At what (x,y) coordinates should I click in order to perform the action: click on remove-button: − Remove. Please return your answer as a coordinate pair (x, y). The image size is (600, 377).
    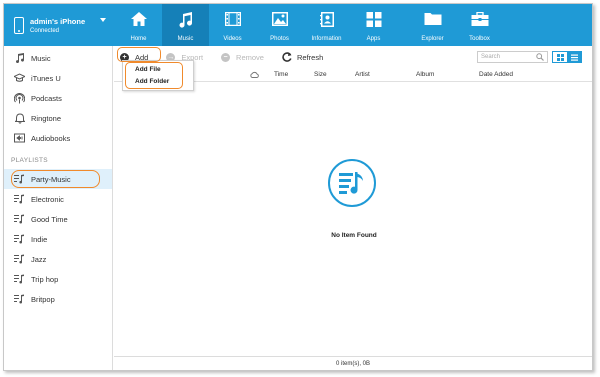
    Looking at the image, I should click on (242, 57).